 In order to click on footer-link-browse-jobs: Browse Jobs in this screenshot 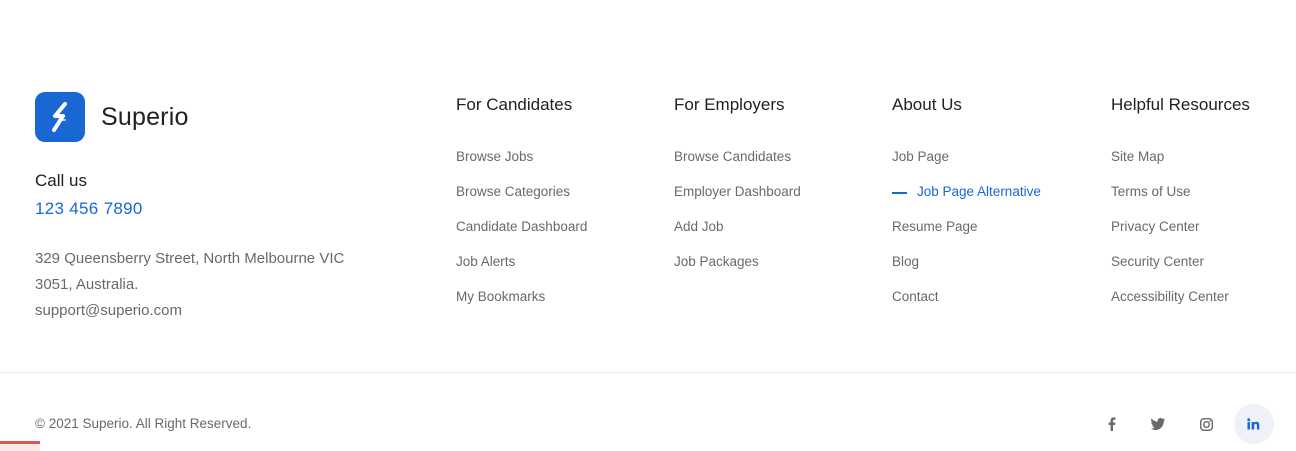, I will do `click(521, 166)`.